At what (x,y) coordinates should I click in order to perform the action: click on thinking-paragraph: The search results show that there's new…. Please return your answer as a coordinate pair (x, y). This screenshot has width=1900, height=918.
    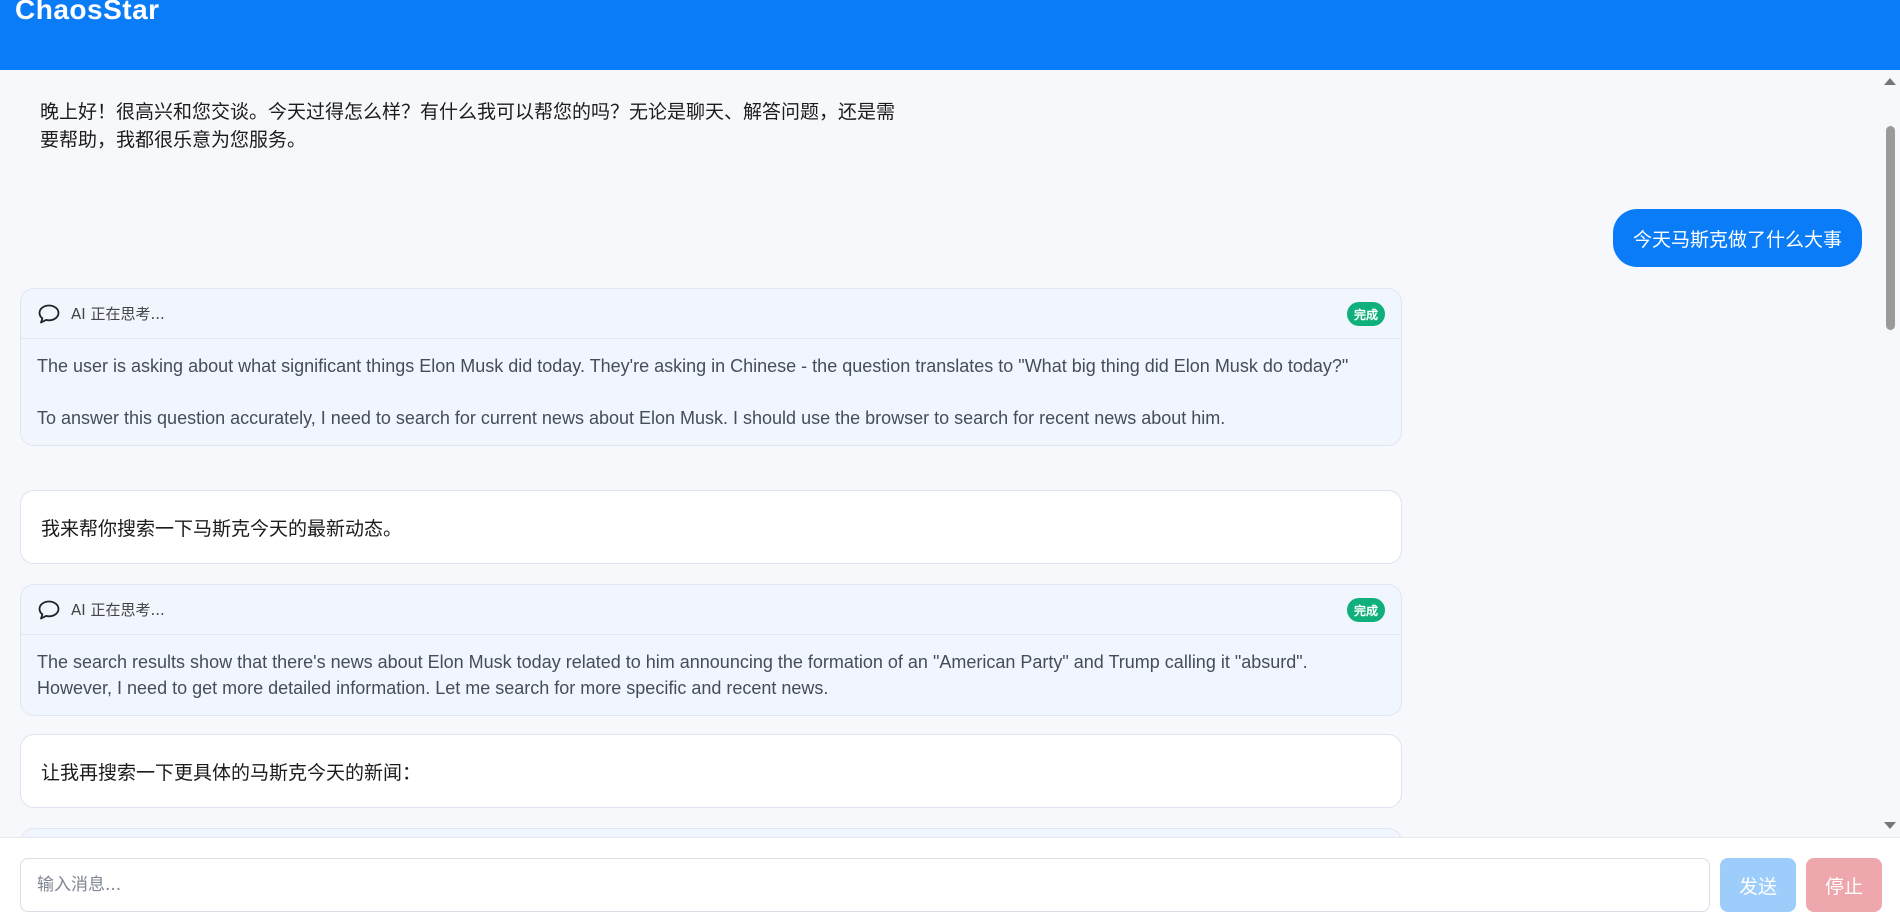
    Looking at the image, I should click on (672, 675).